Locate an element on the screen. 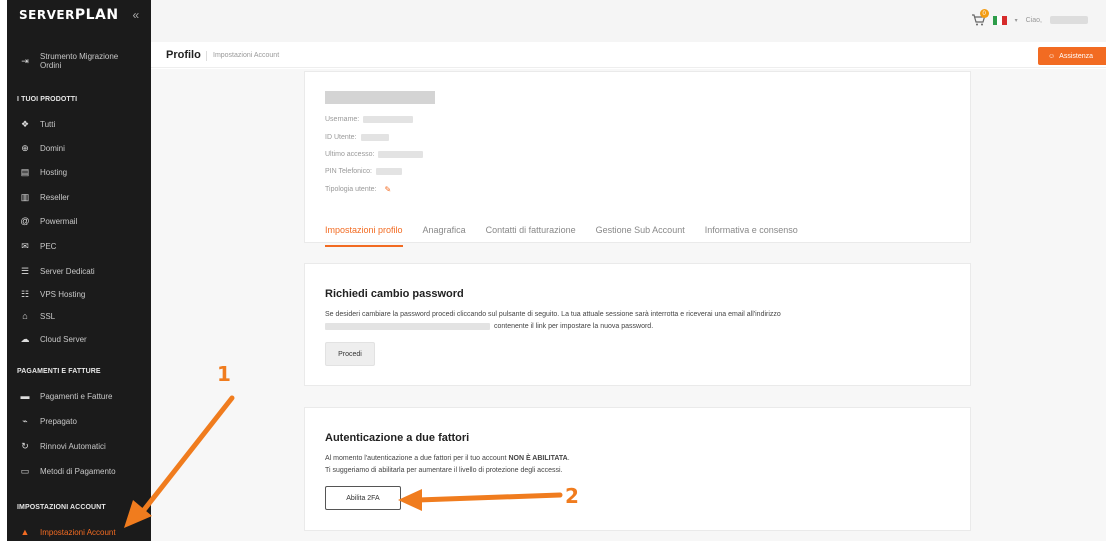 This screenshot has width=1106, height=541. cart-icon: 0 is located at coordinates (980, 17).